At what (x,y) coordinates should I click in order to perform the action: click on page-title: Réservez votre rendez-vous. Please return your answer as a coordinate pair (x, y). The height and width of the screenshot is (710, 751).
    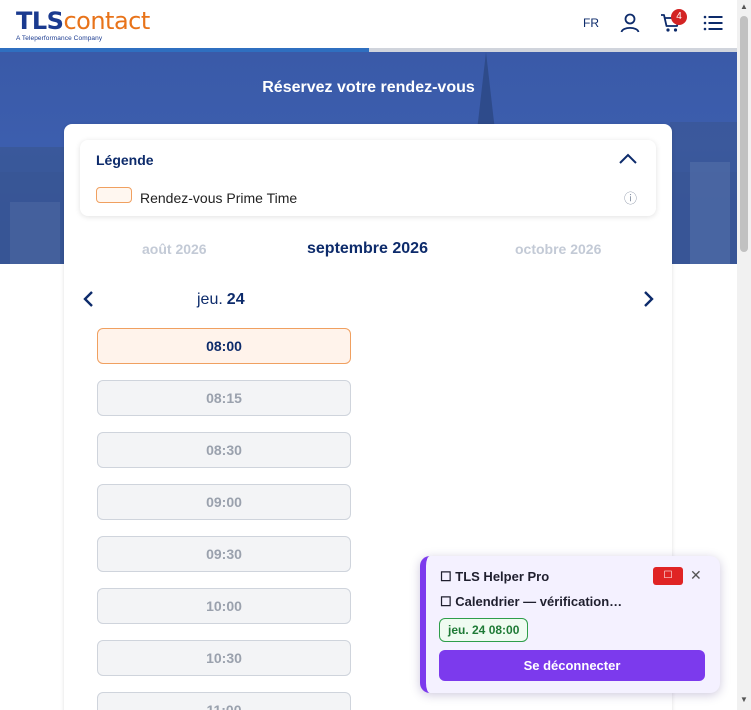
    Looking at the image, I should click on (368, 87).